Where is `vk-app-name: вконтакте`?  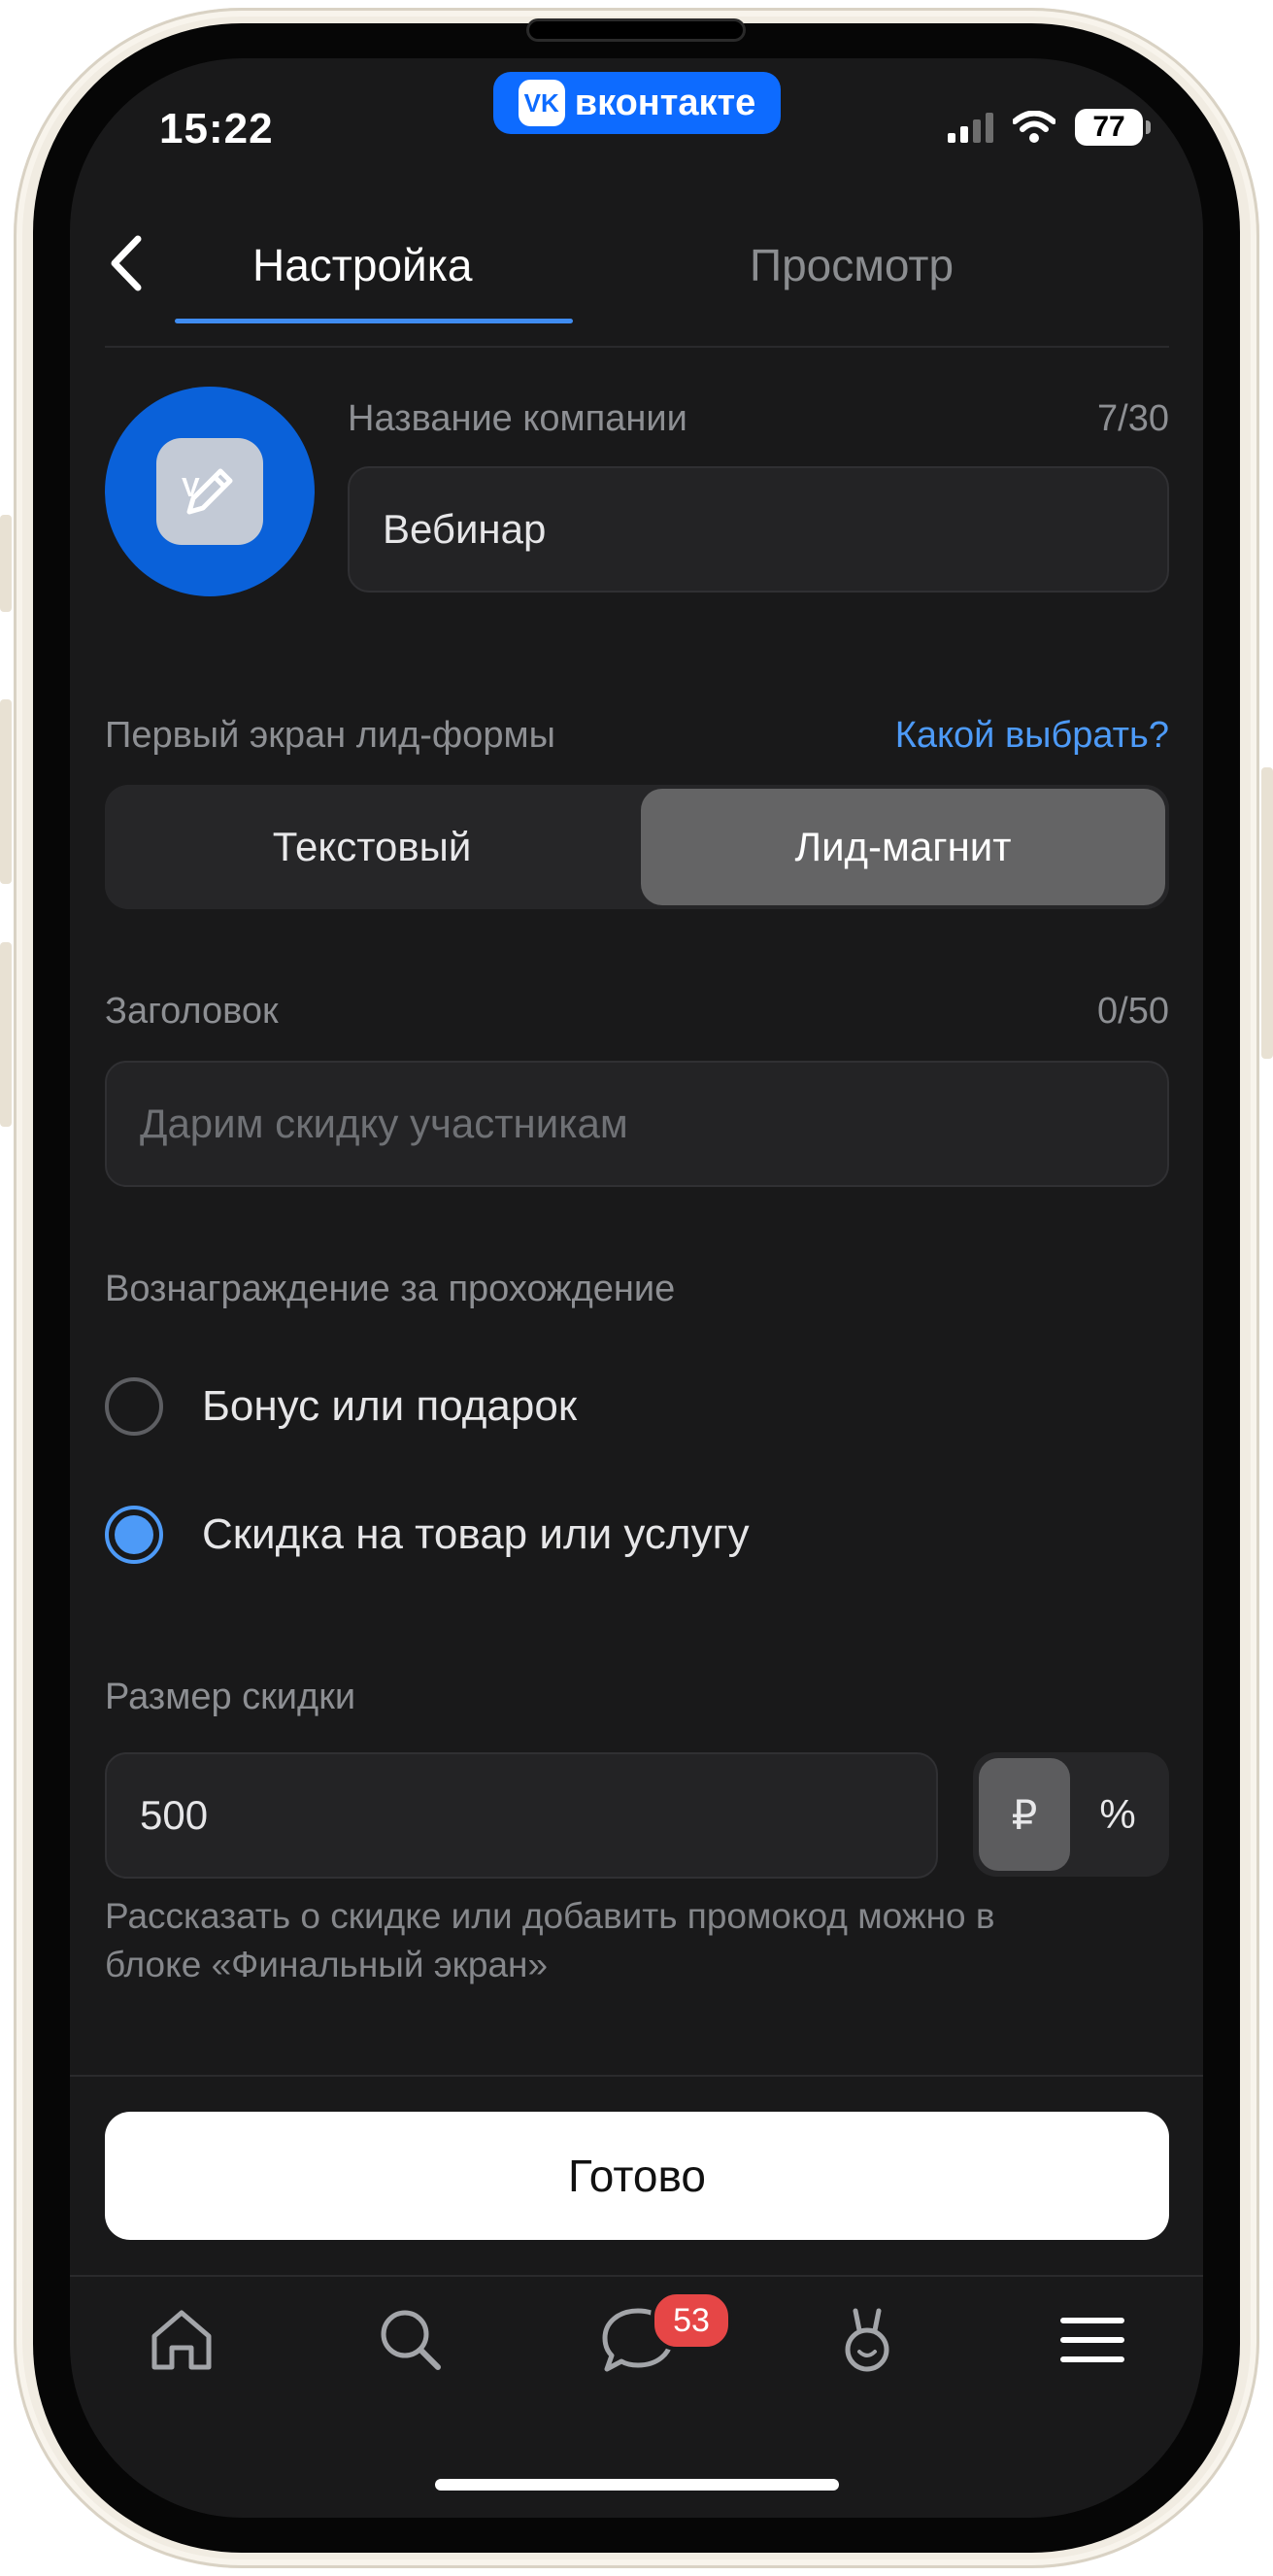
vk-app-name: вконтакте is located at coordinates (665, 102).